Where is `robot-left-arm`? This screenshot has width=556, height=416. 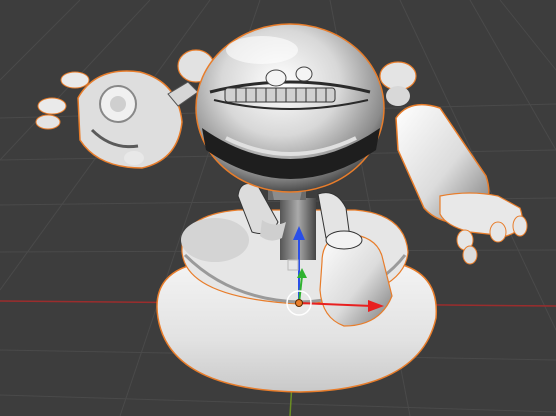
robot-left-arm is located at coordinates (125, 109).